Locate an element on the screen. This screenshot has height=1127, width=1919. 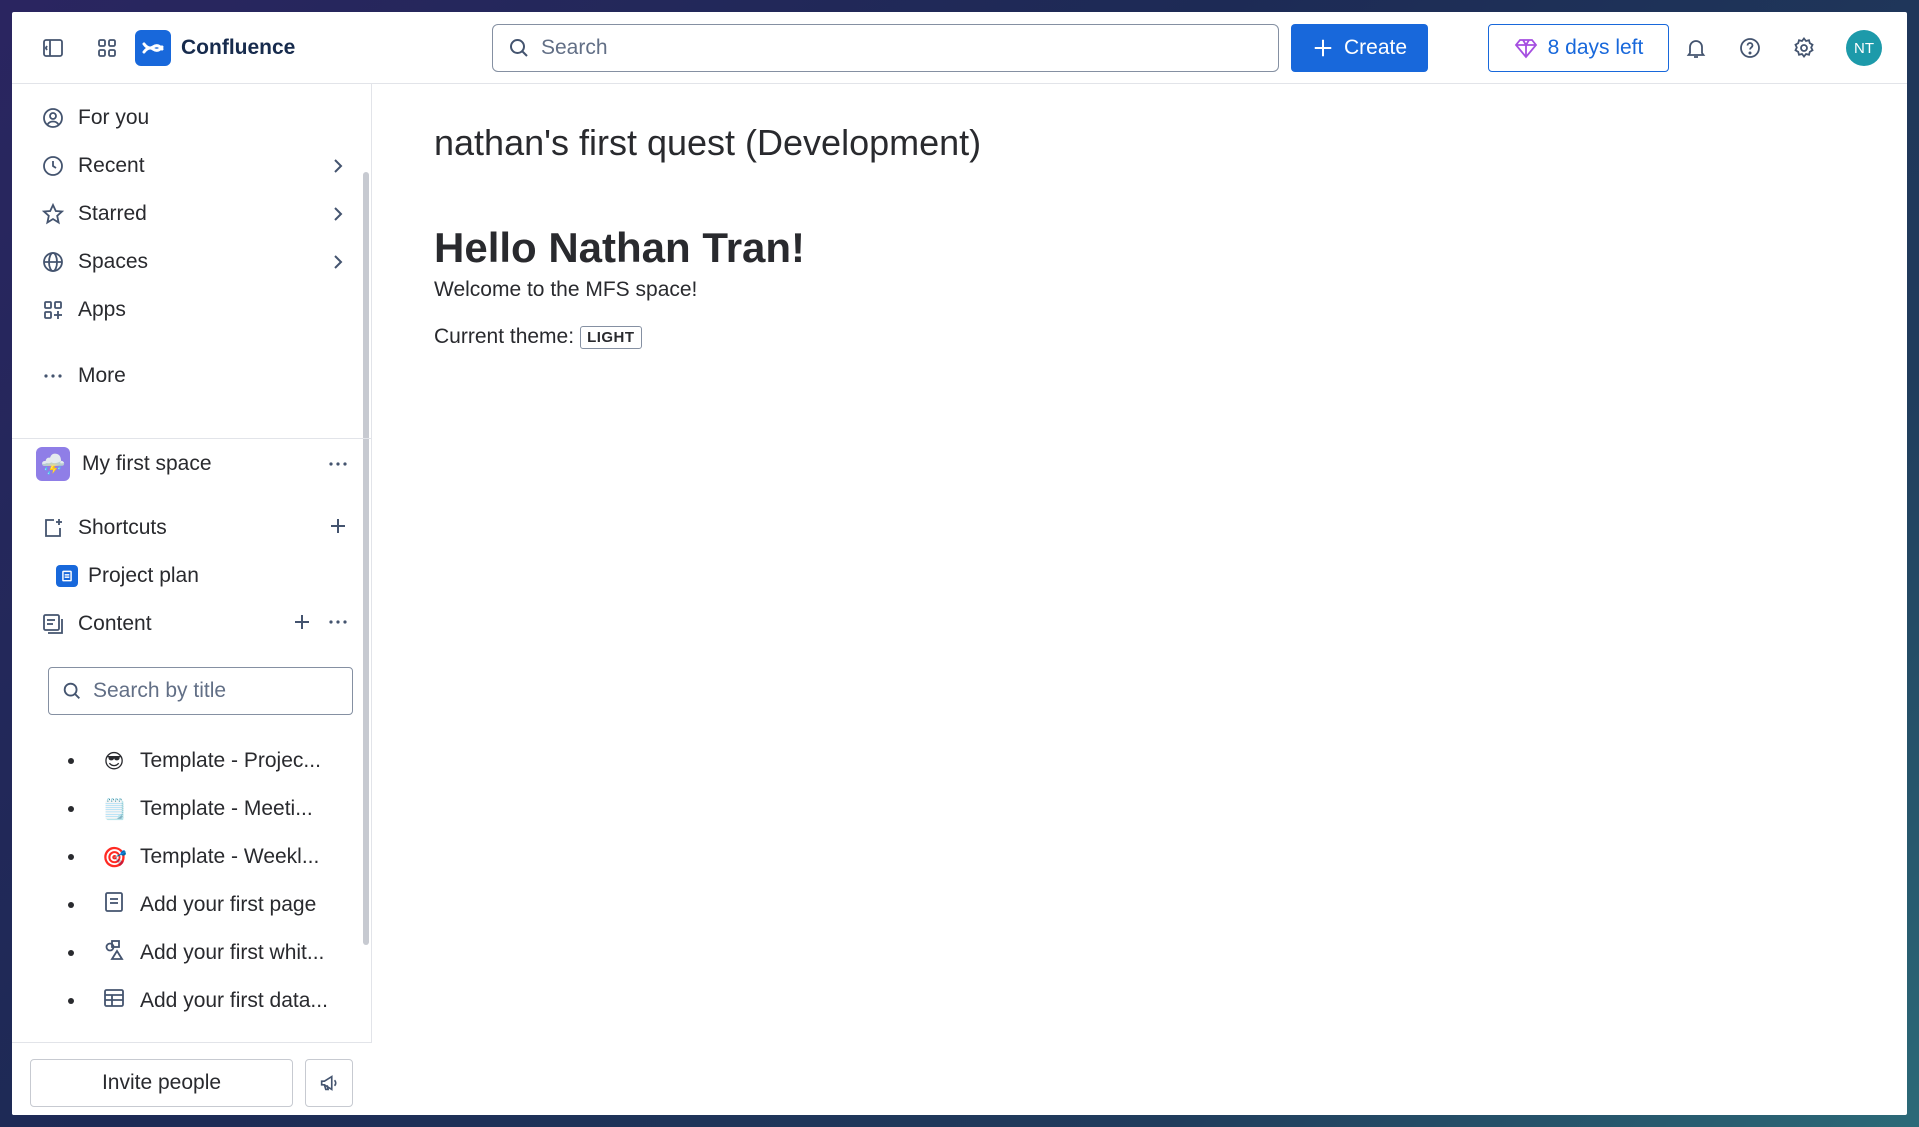
sidebar-divider is located at coordinates (192, 438).